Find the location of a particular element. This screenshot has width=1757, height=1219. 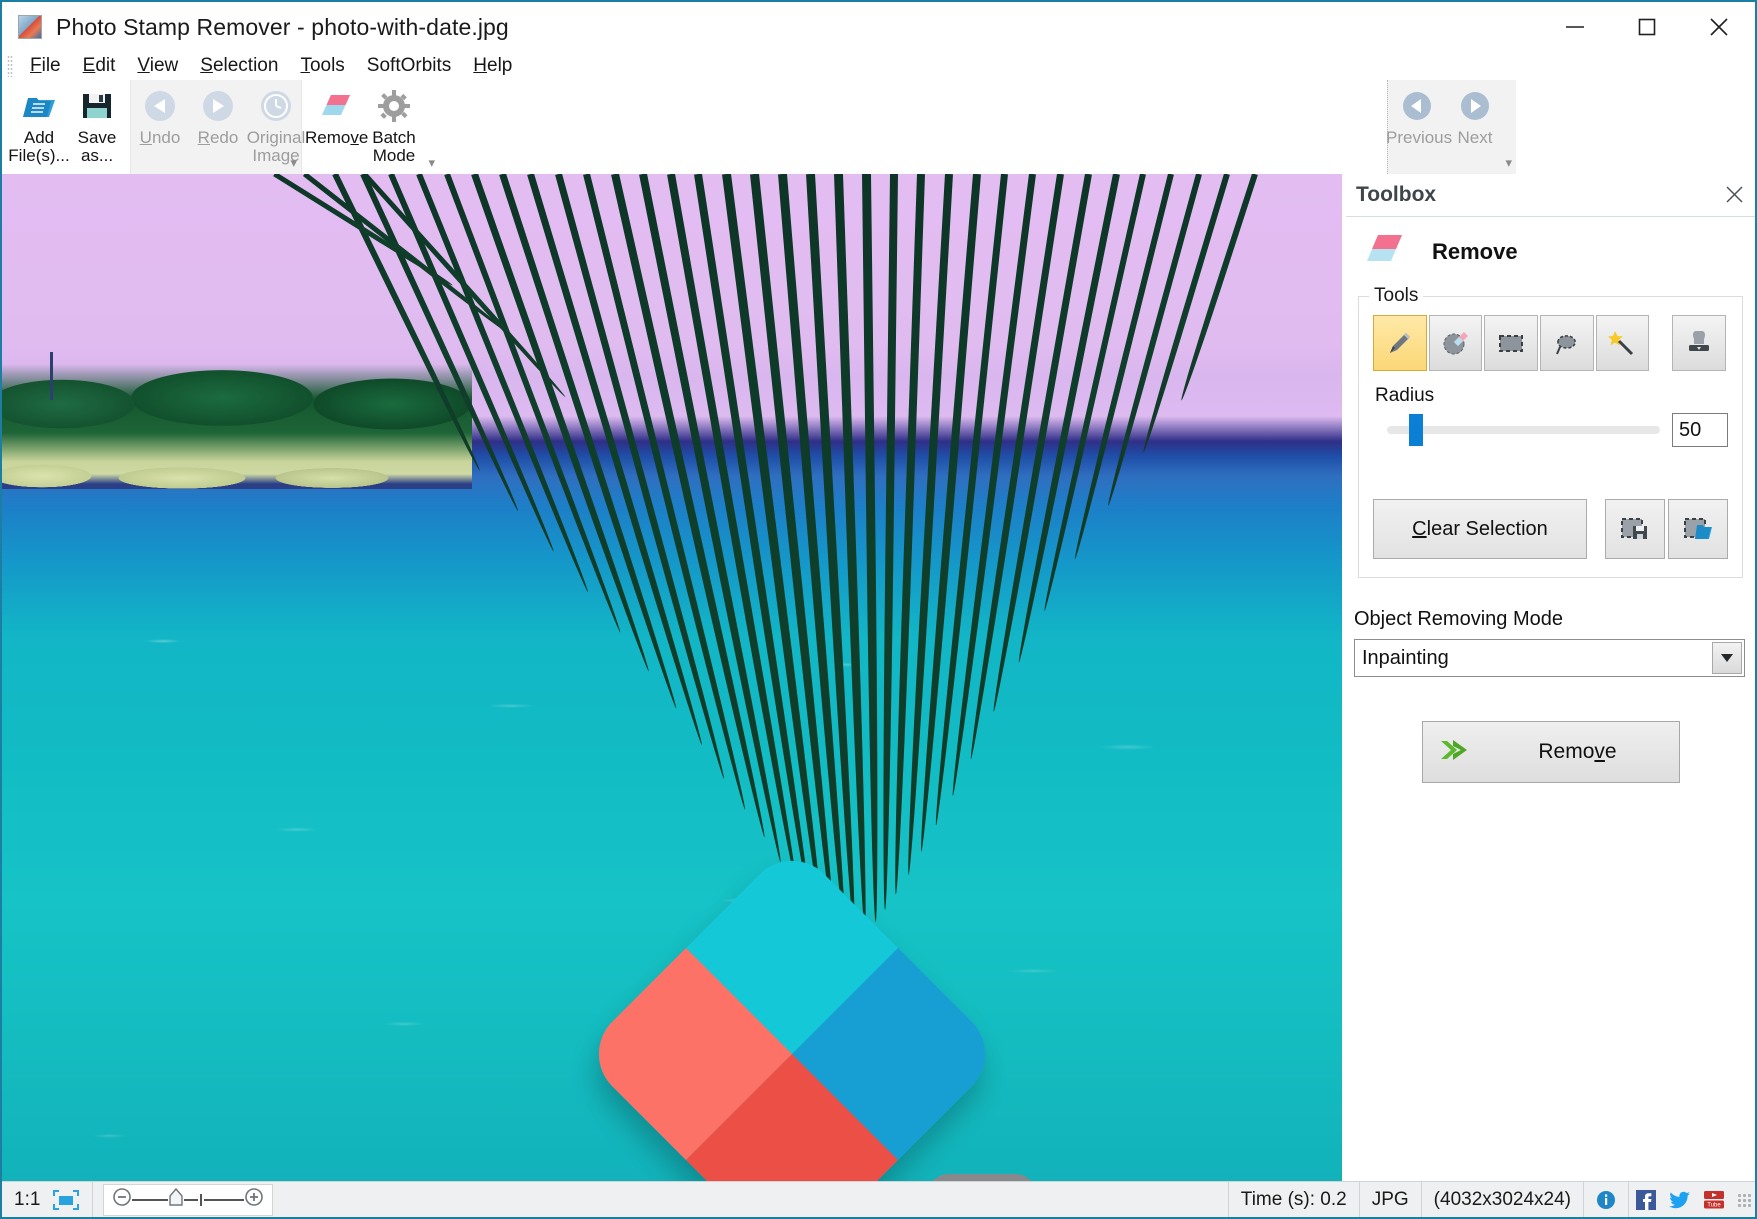

menu-edit: Edit is located at coordinates (99, 66).